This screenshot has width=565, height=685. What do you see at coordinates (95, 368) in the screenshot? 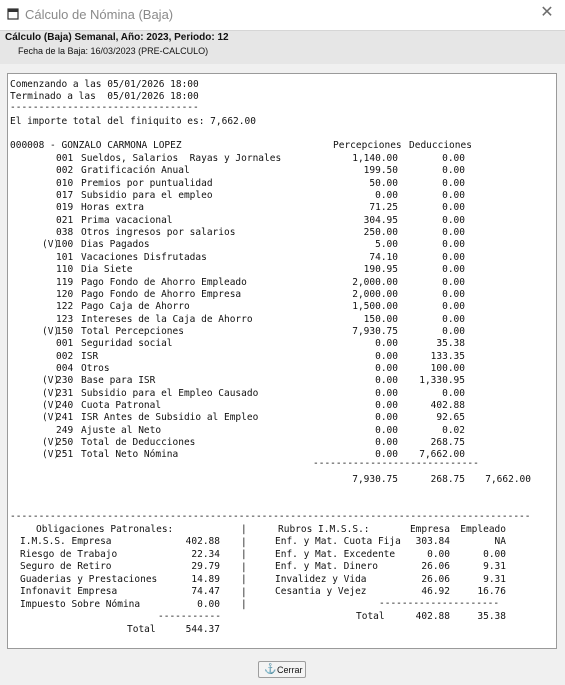
I see `concept-name: Otros` at bounding box center [95, 368].